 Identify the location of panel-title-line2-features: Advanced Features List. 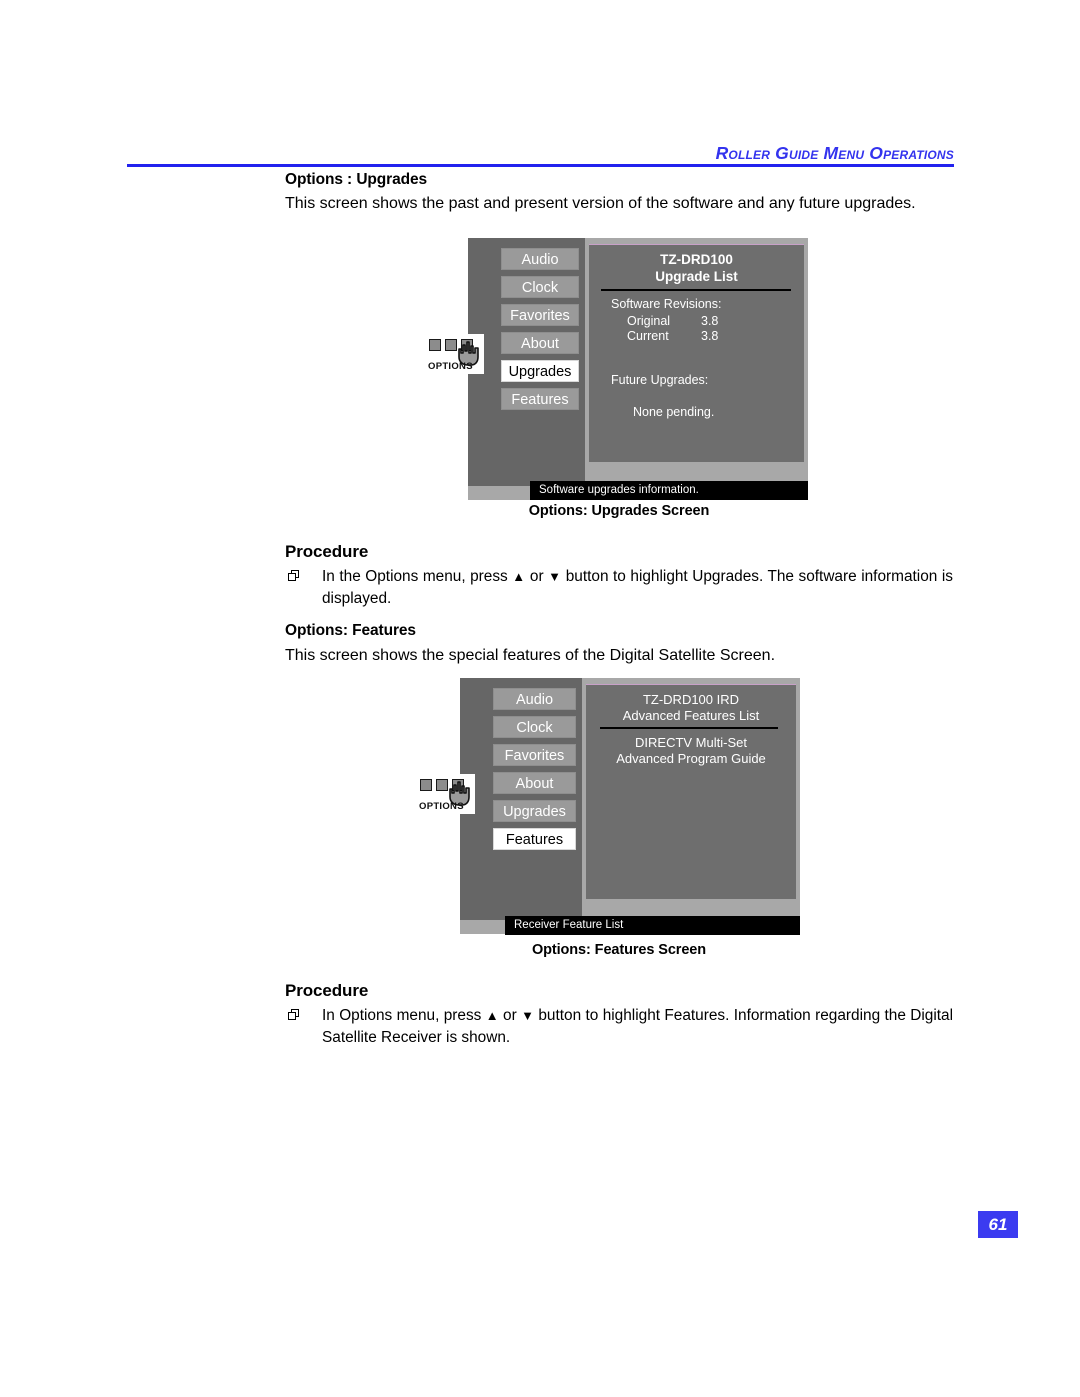
(691, 715).